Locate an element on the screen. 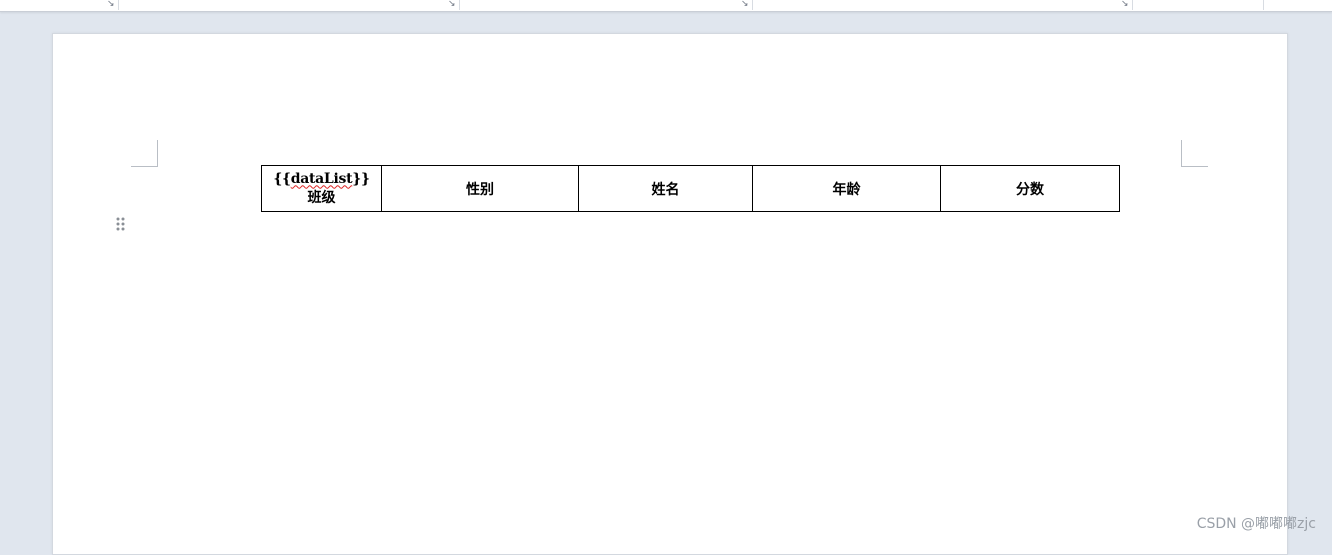  cell-label-age: 年龄 is located at coordinates (846, 189).